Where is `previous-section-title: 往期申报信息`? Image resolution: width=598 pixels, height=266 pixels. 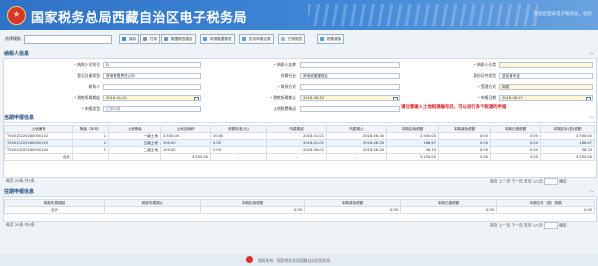 previous-section-title: 往期申报信息 is located at coordinates (19, 192).